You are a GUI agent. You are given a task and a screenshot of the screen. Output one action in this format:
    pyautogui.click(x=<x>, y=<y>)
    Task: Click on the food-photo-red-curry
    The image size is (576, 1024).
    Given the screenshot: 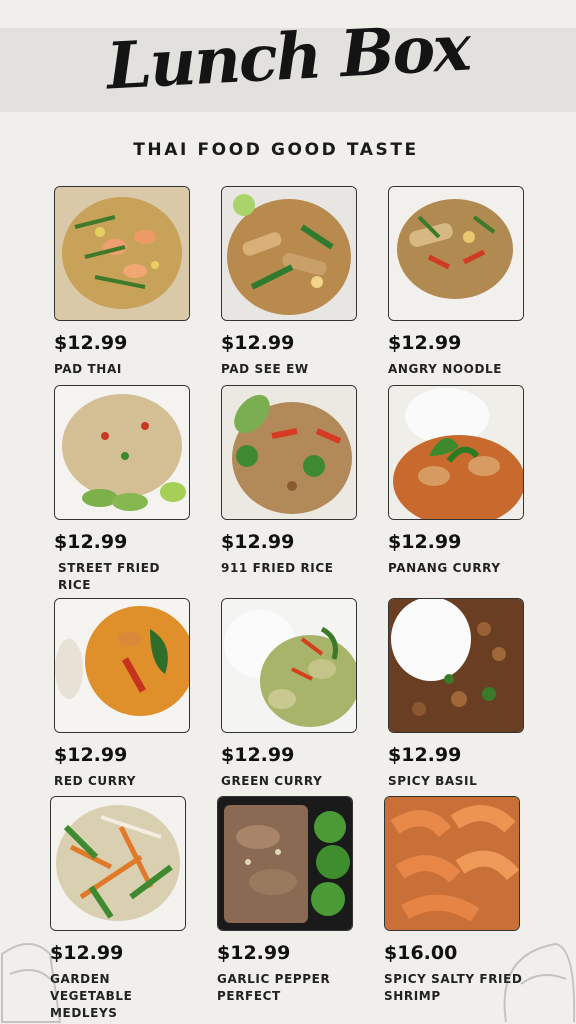 What is the action you would take?
    pyautogui.click(x=122, y=665)
    